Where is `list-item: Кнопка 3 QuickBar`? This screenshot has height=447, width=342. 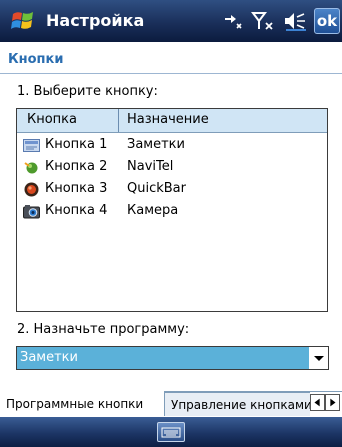 list-item: Кнопка 3 QuickBar is located at coordinates (172, 190).